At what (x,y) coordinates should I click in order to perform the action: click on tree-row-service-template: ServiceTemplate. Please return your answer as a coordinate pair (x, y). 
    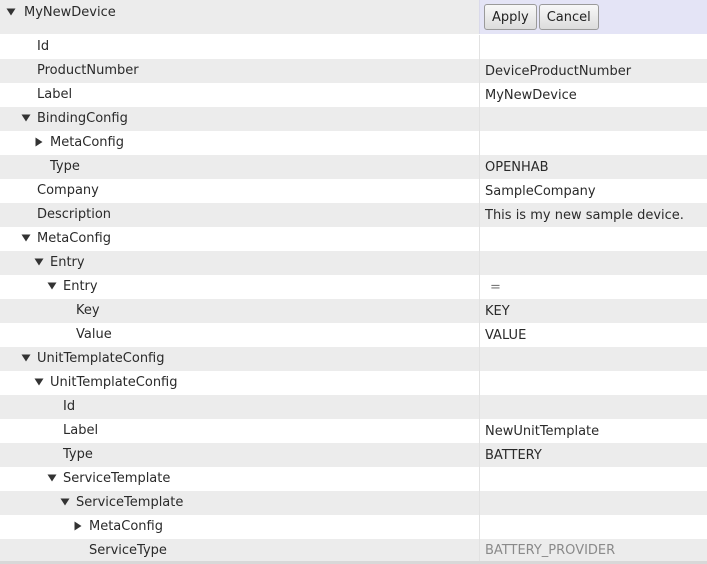
    Looking at the image, I should click on (353, 503).